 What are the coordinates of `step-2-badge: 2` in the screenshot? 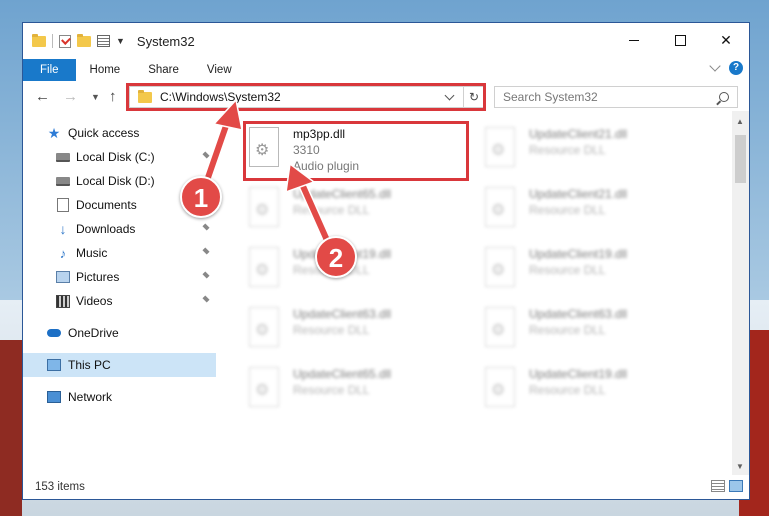 It's located at (336, 257).